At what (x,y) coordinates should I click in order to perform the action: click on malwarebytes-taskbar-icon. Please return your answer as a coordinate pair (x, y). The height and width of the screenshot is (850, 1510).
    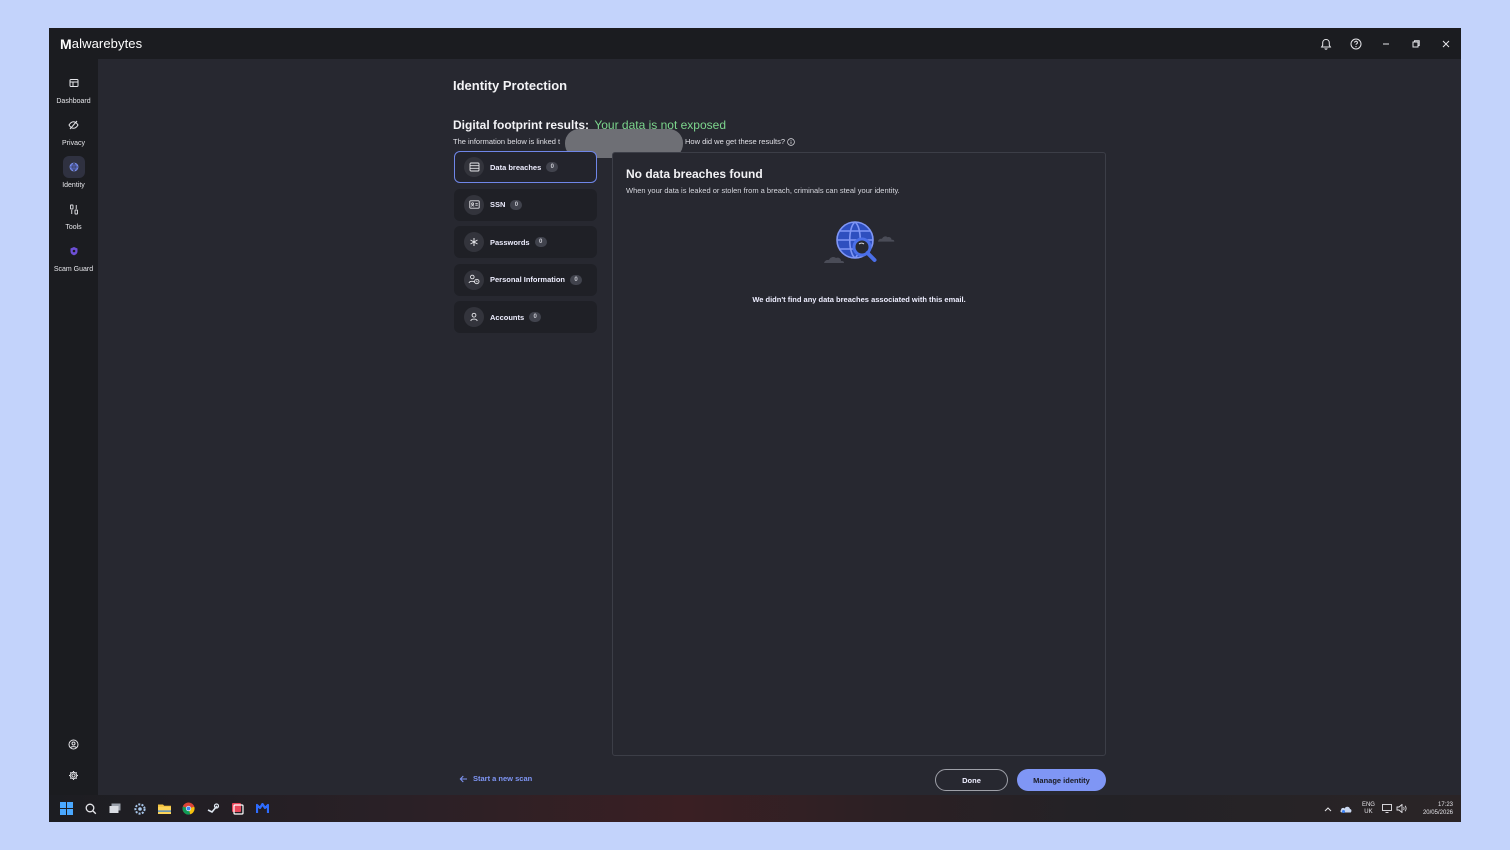
    Looking at the image, I should click on (262, 808).